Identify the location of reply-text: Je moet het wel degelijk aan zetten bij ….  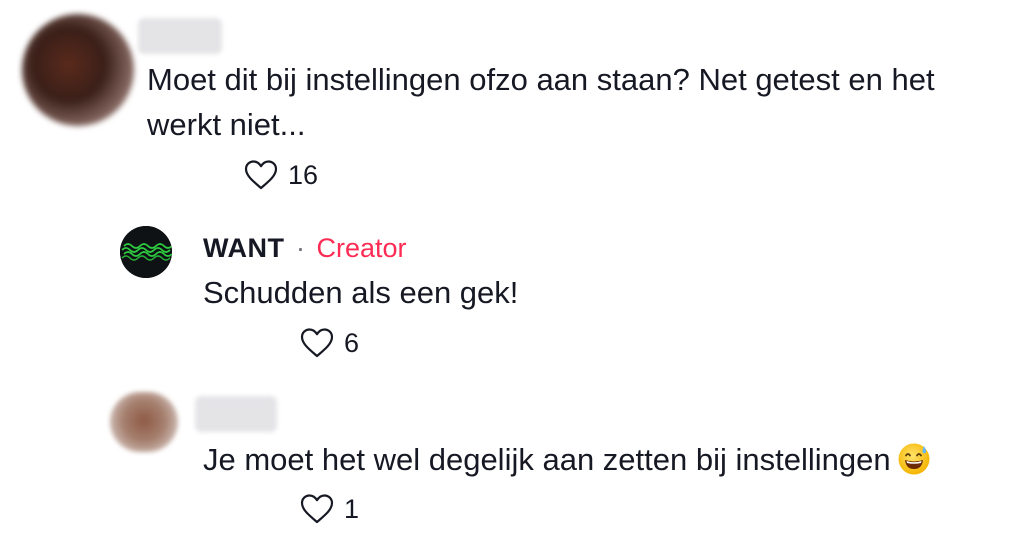
(567, 459).